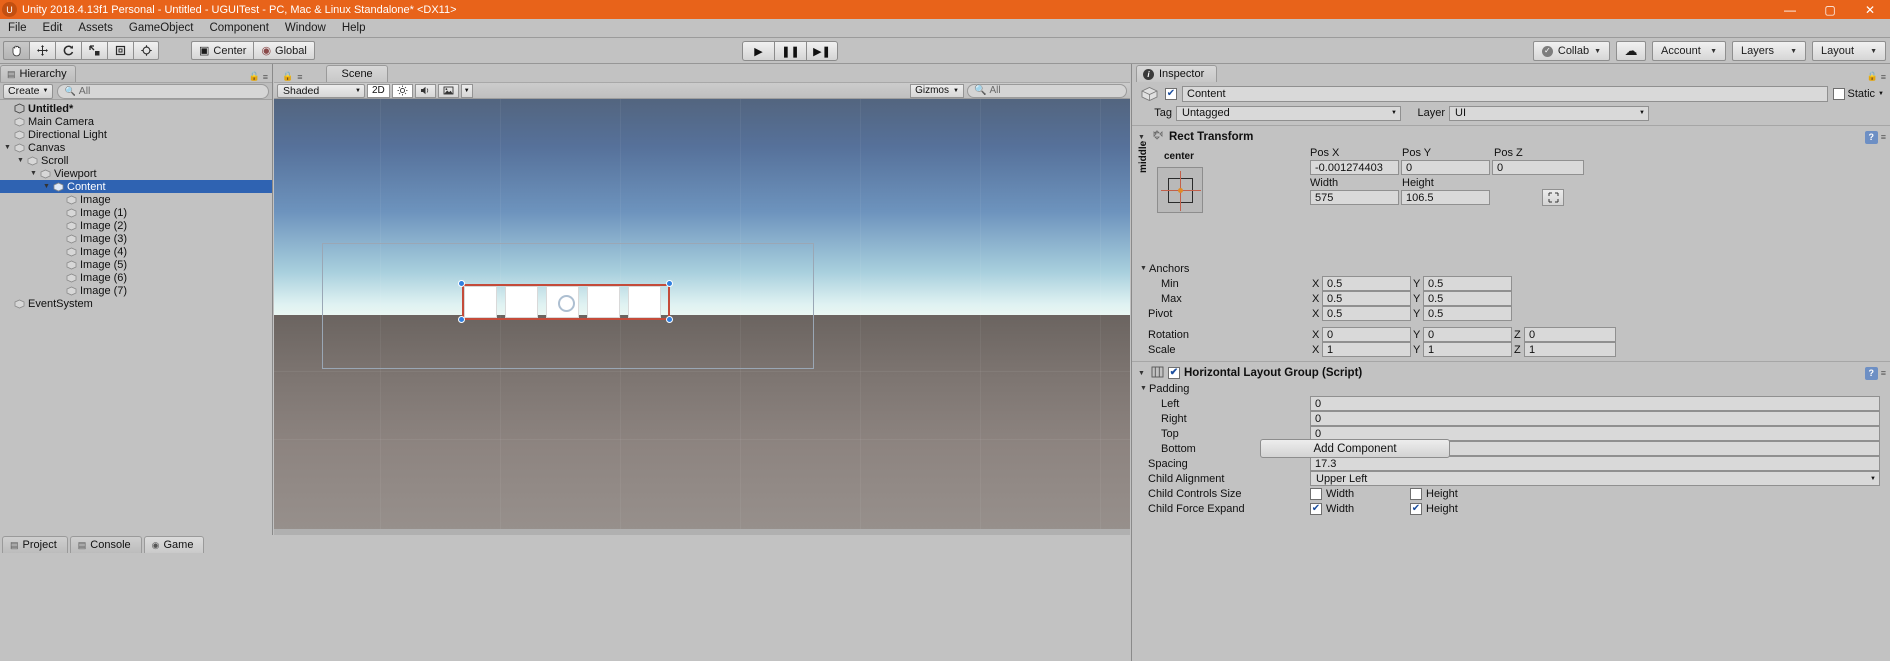 This screenshot has width=1890, height=661. What do you see at coordinates (669, 319) in the screenshot?
I see `selection-handle-br` at bounding box center [669, 319].